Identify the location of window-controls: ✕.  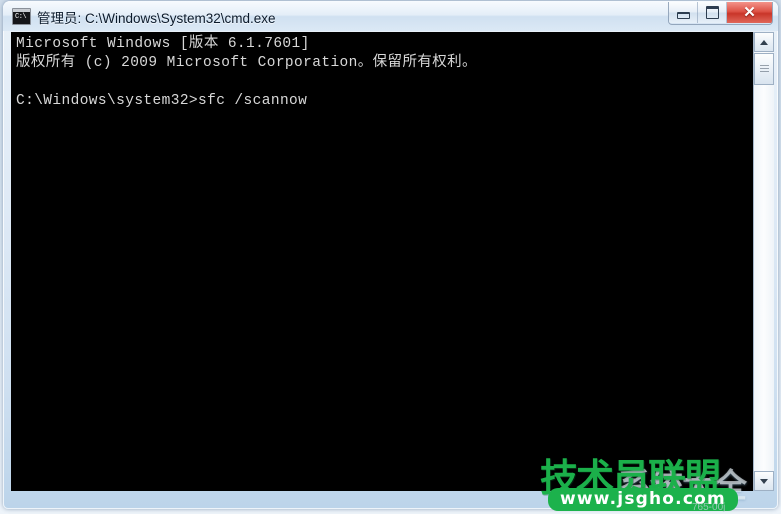
(720, 13).